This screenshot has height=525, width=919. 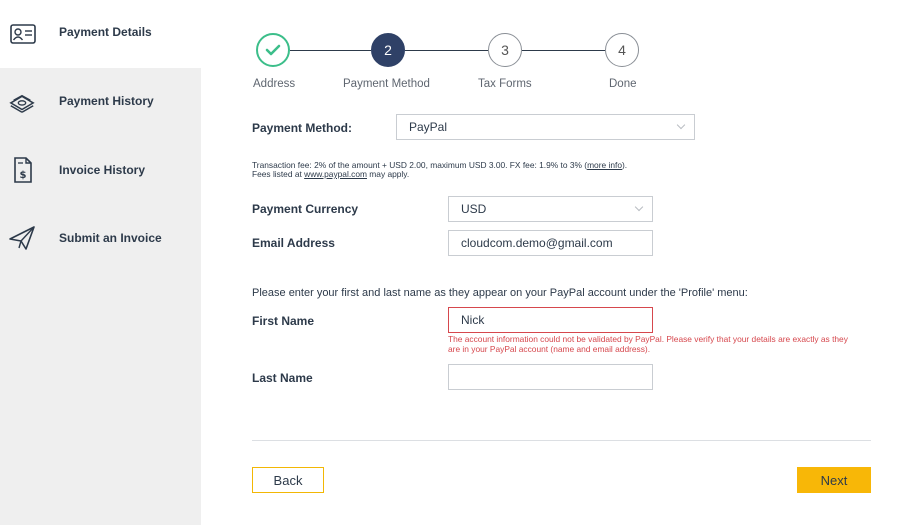 I want to click on id-card-icon, so click(x=23, y=34).